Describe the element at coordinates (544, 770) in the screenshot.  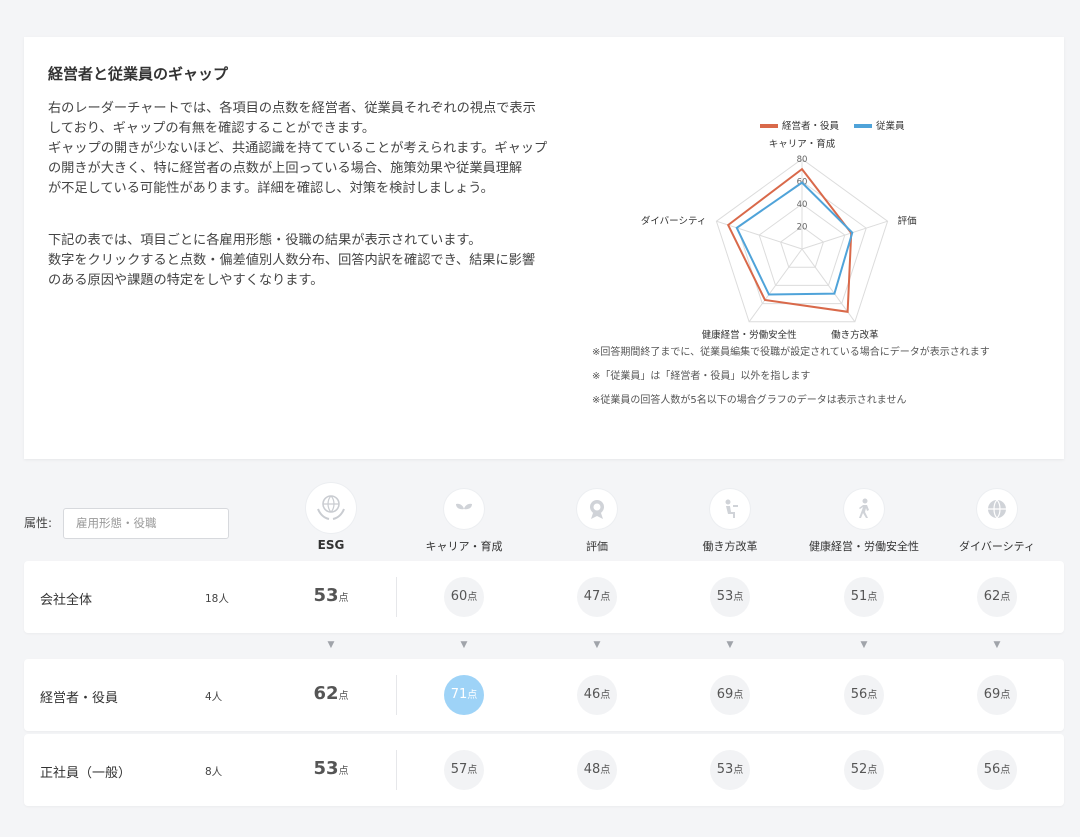
I see `table-row: 正社員（一般） 8人 53点 57点 48点 53点 52点 56点` at that location.